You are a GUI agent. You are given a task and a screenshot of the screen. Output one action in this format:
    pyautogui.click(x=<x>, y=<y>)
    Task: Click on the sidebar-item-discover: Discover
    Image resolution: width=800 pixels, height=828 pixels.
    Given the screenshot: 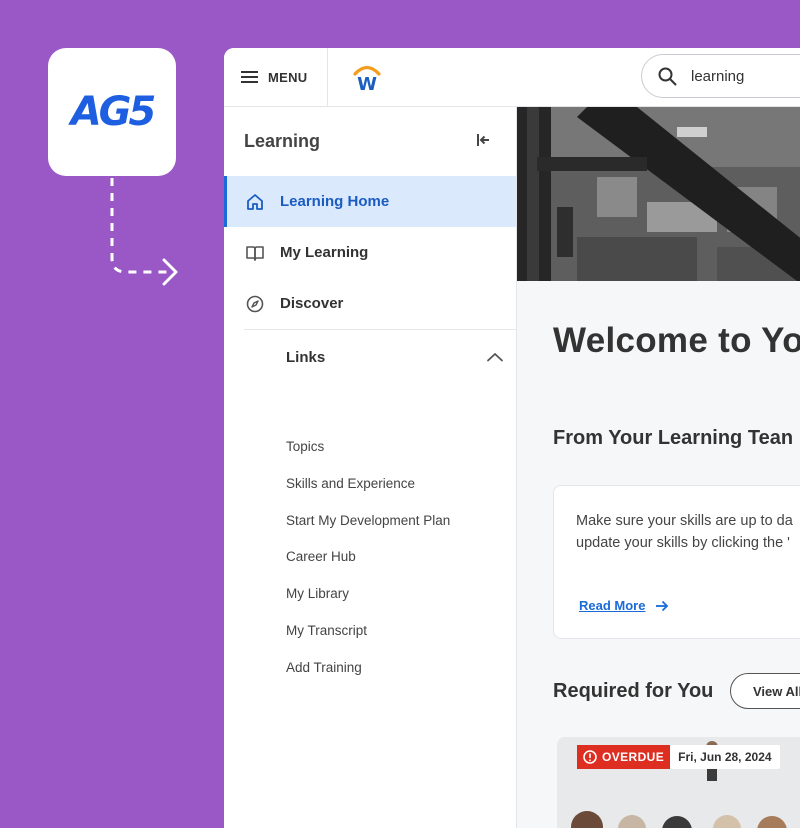 What is the action you would take?
    pyautogui.click(x=370, y=303)
    